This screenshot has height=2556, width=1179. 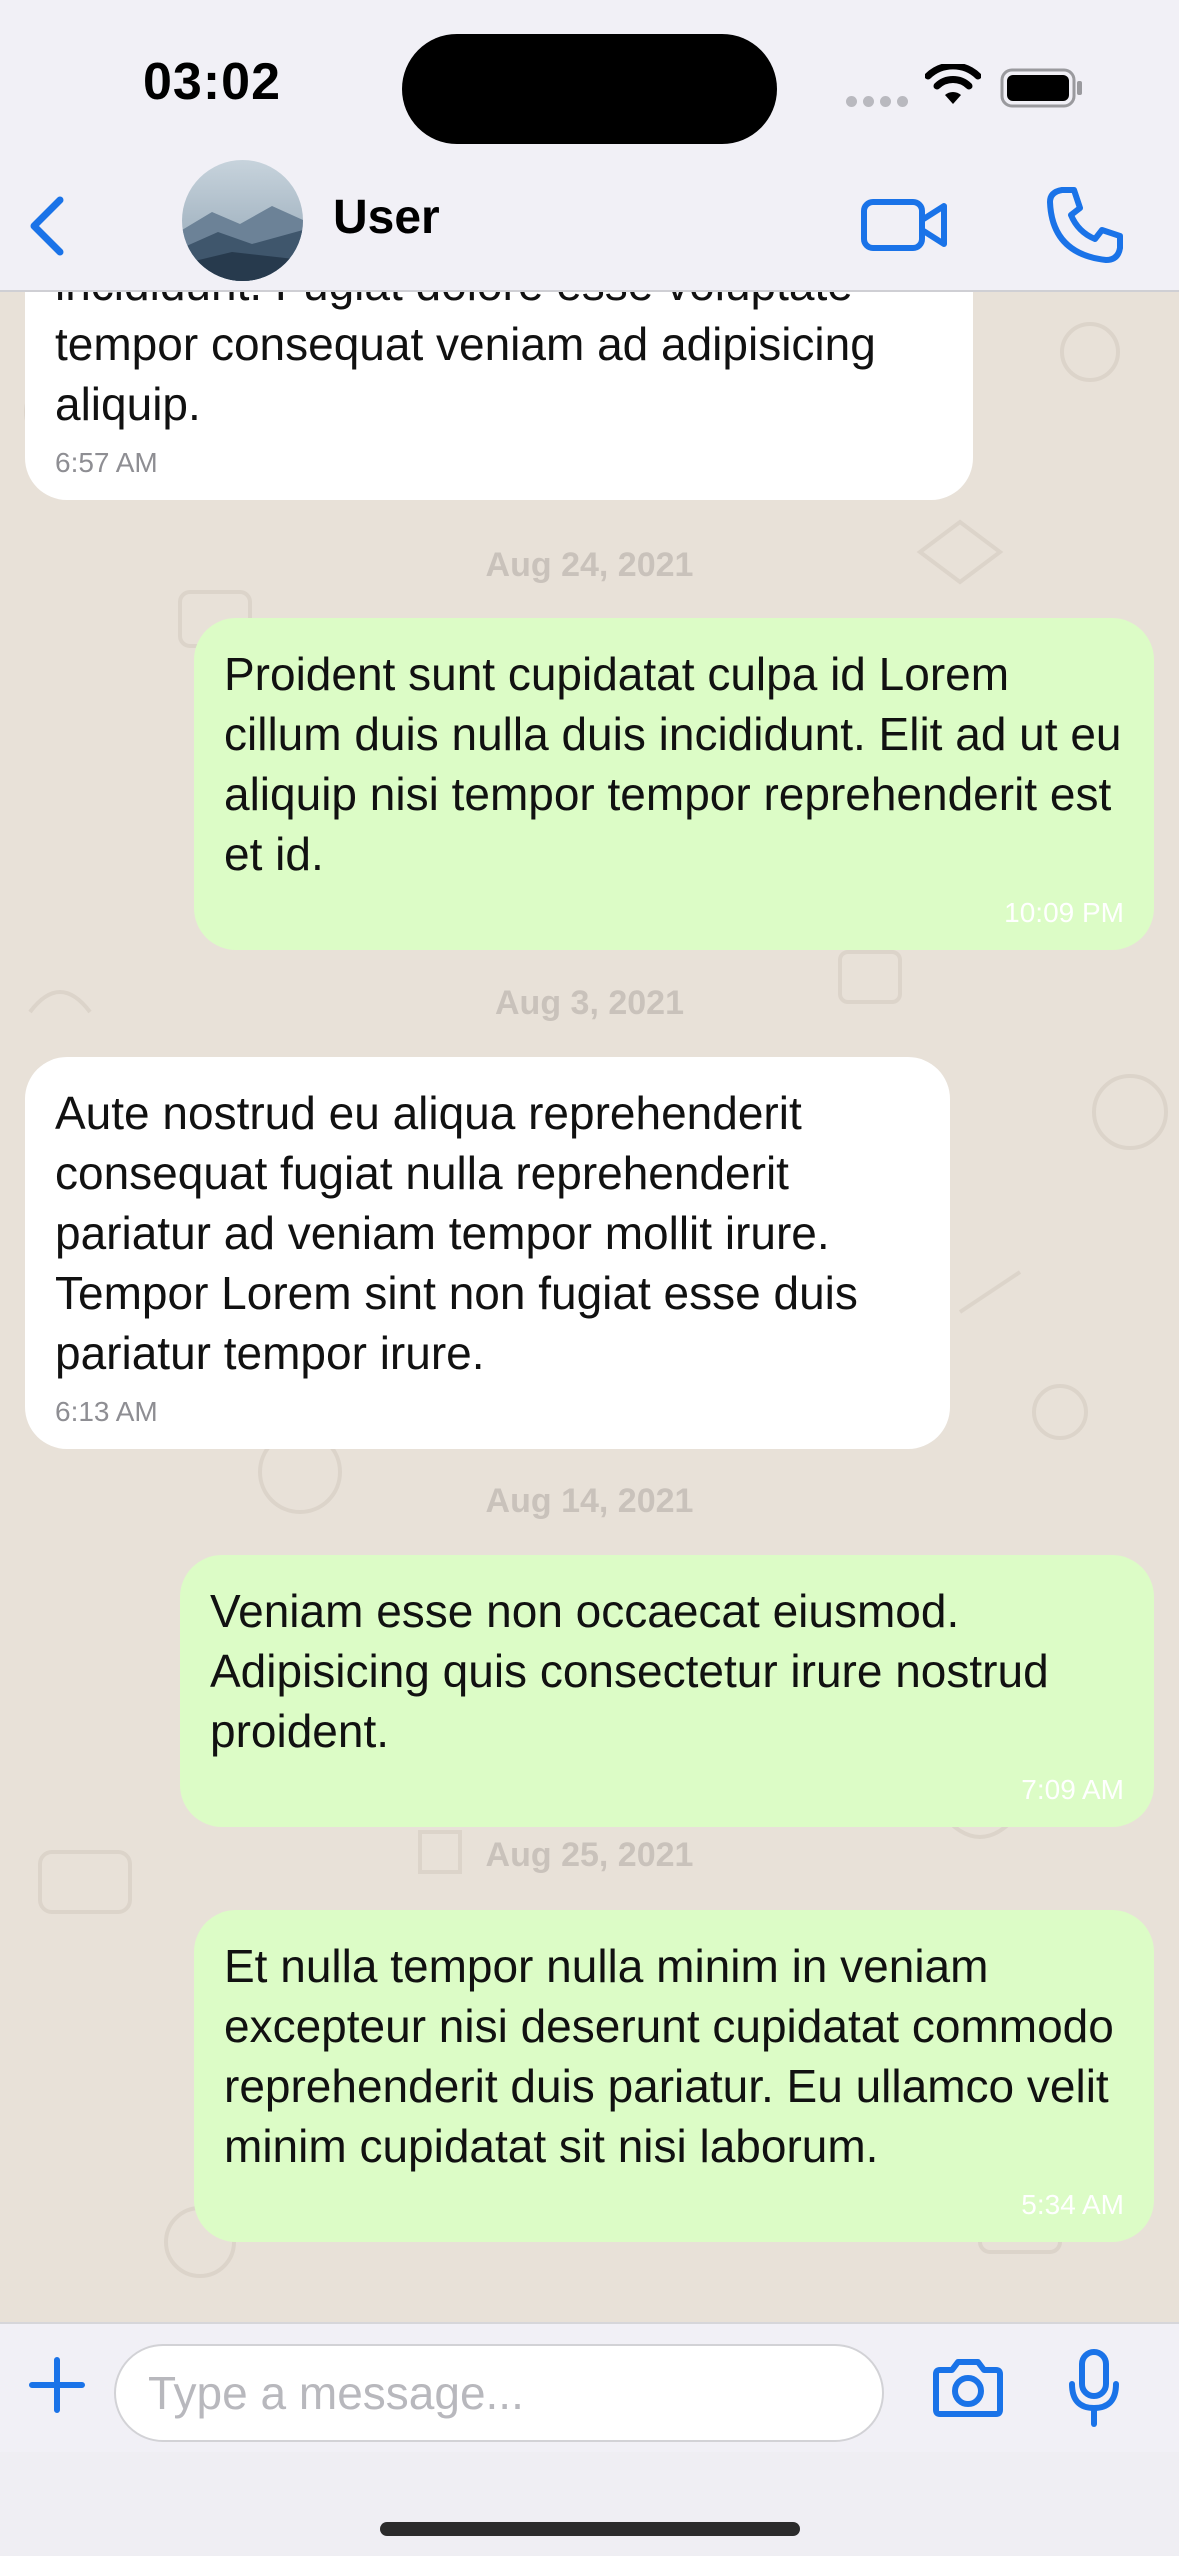 I want to click on battery-icon, so click(x=1041, y=88).